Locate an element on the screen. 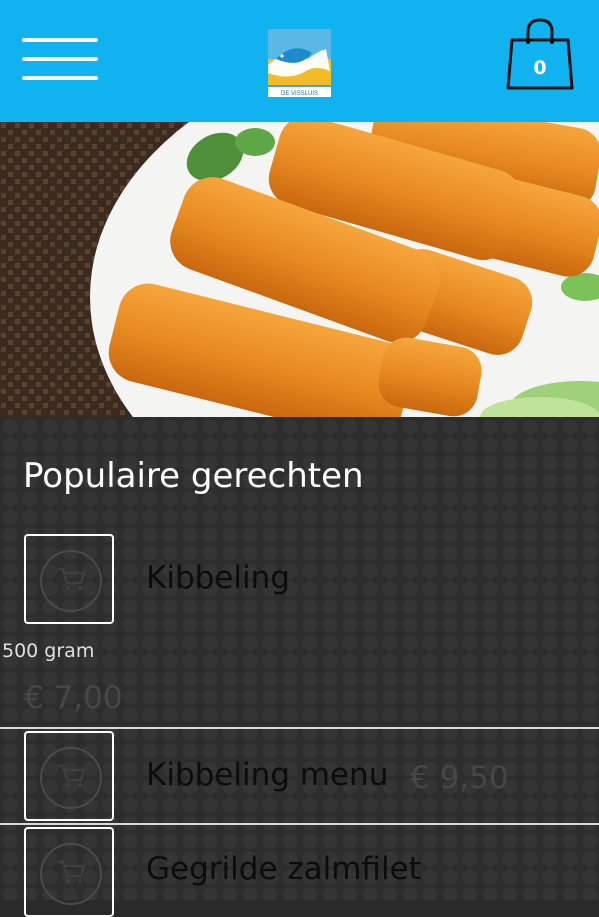 The image size is (599, 917). top-bar: DE VISSLUIS 0 is located at coordinates (299, 61).